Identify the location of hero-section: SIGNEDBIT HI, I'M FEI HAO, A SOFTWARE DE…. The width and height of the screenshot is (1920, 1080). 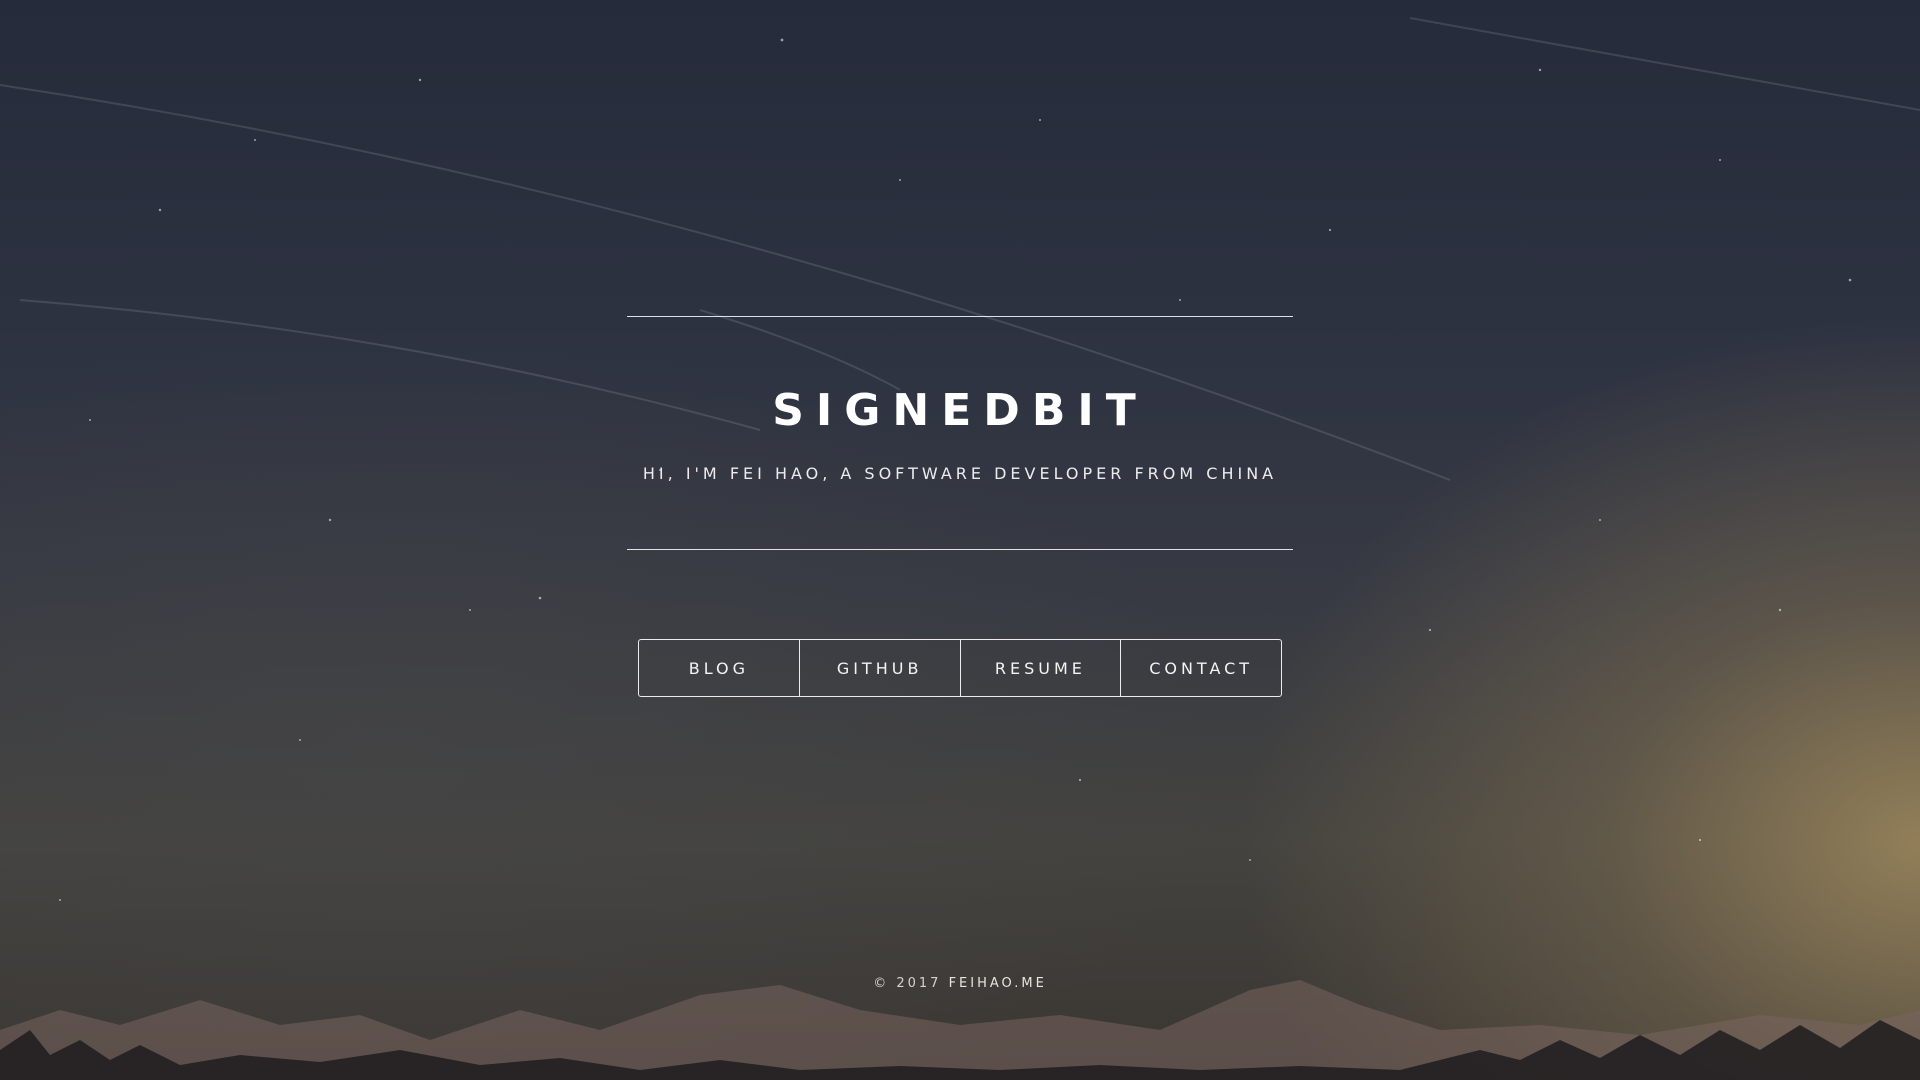
(960, 433).